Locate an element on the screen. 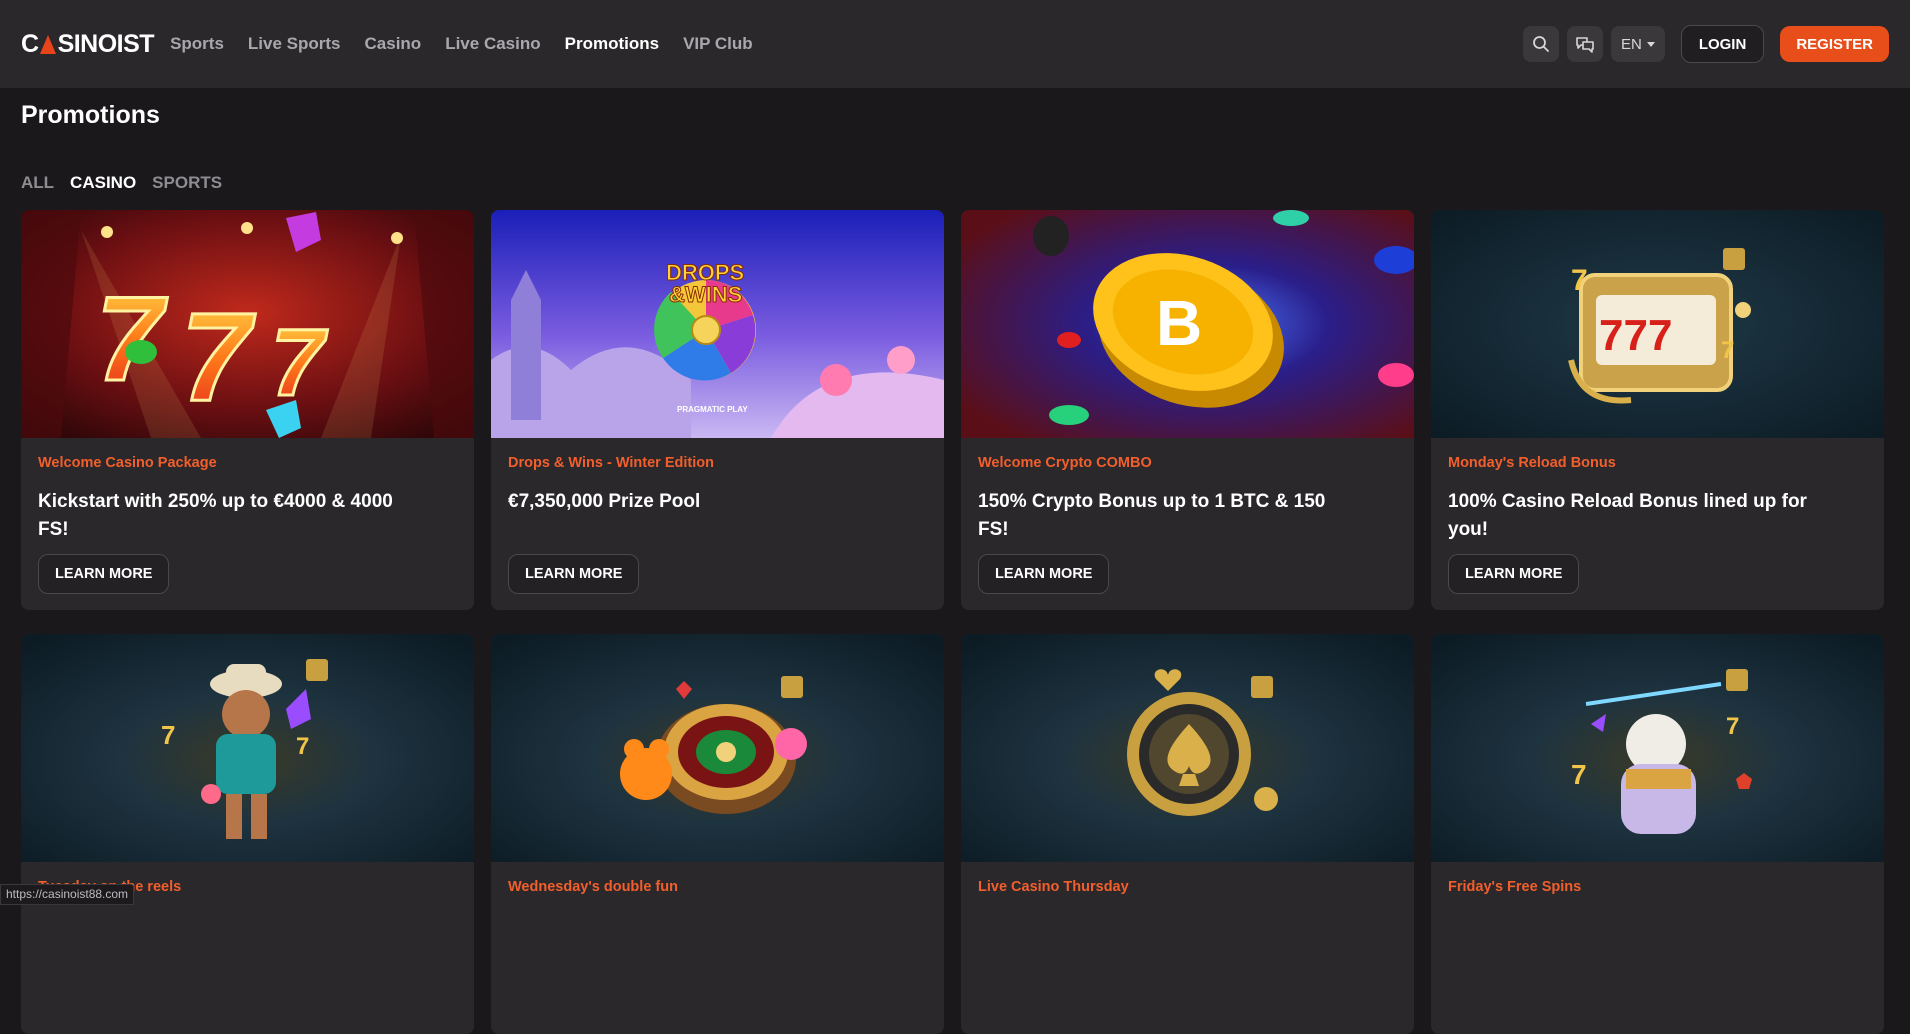 This screenshot has height=1034, width=1910. logo-triangle-icon is located at coordinates (48, 44).